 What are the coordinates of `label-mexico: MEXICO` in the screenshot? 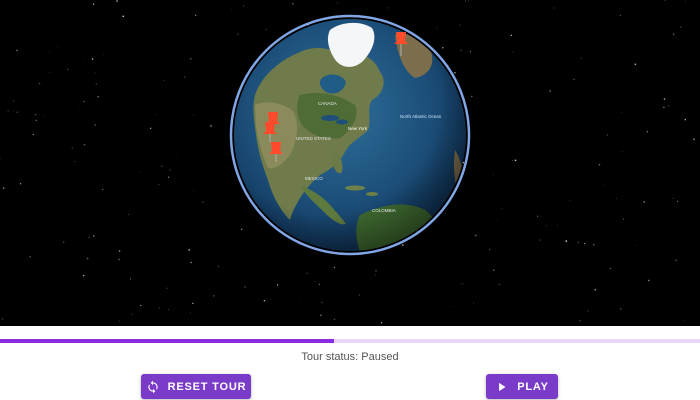 It's located at (314, 178).